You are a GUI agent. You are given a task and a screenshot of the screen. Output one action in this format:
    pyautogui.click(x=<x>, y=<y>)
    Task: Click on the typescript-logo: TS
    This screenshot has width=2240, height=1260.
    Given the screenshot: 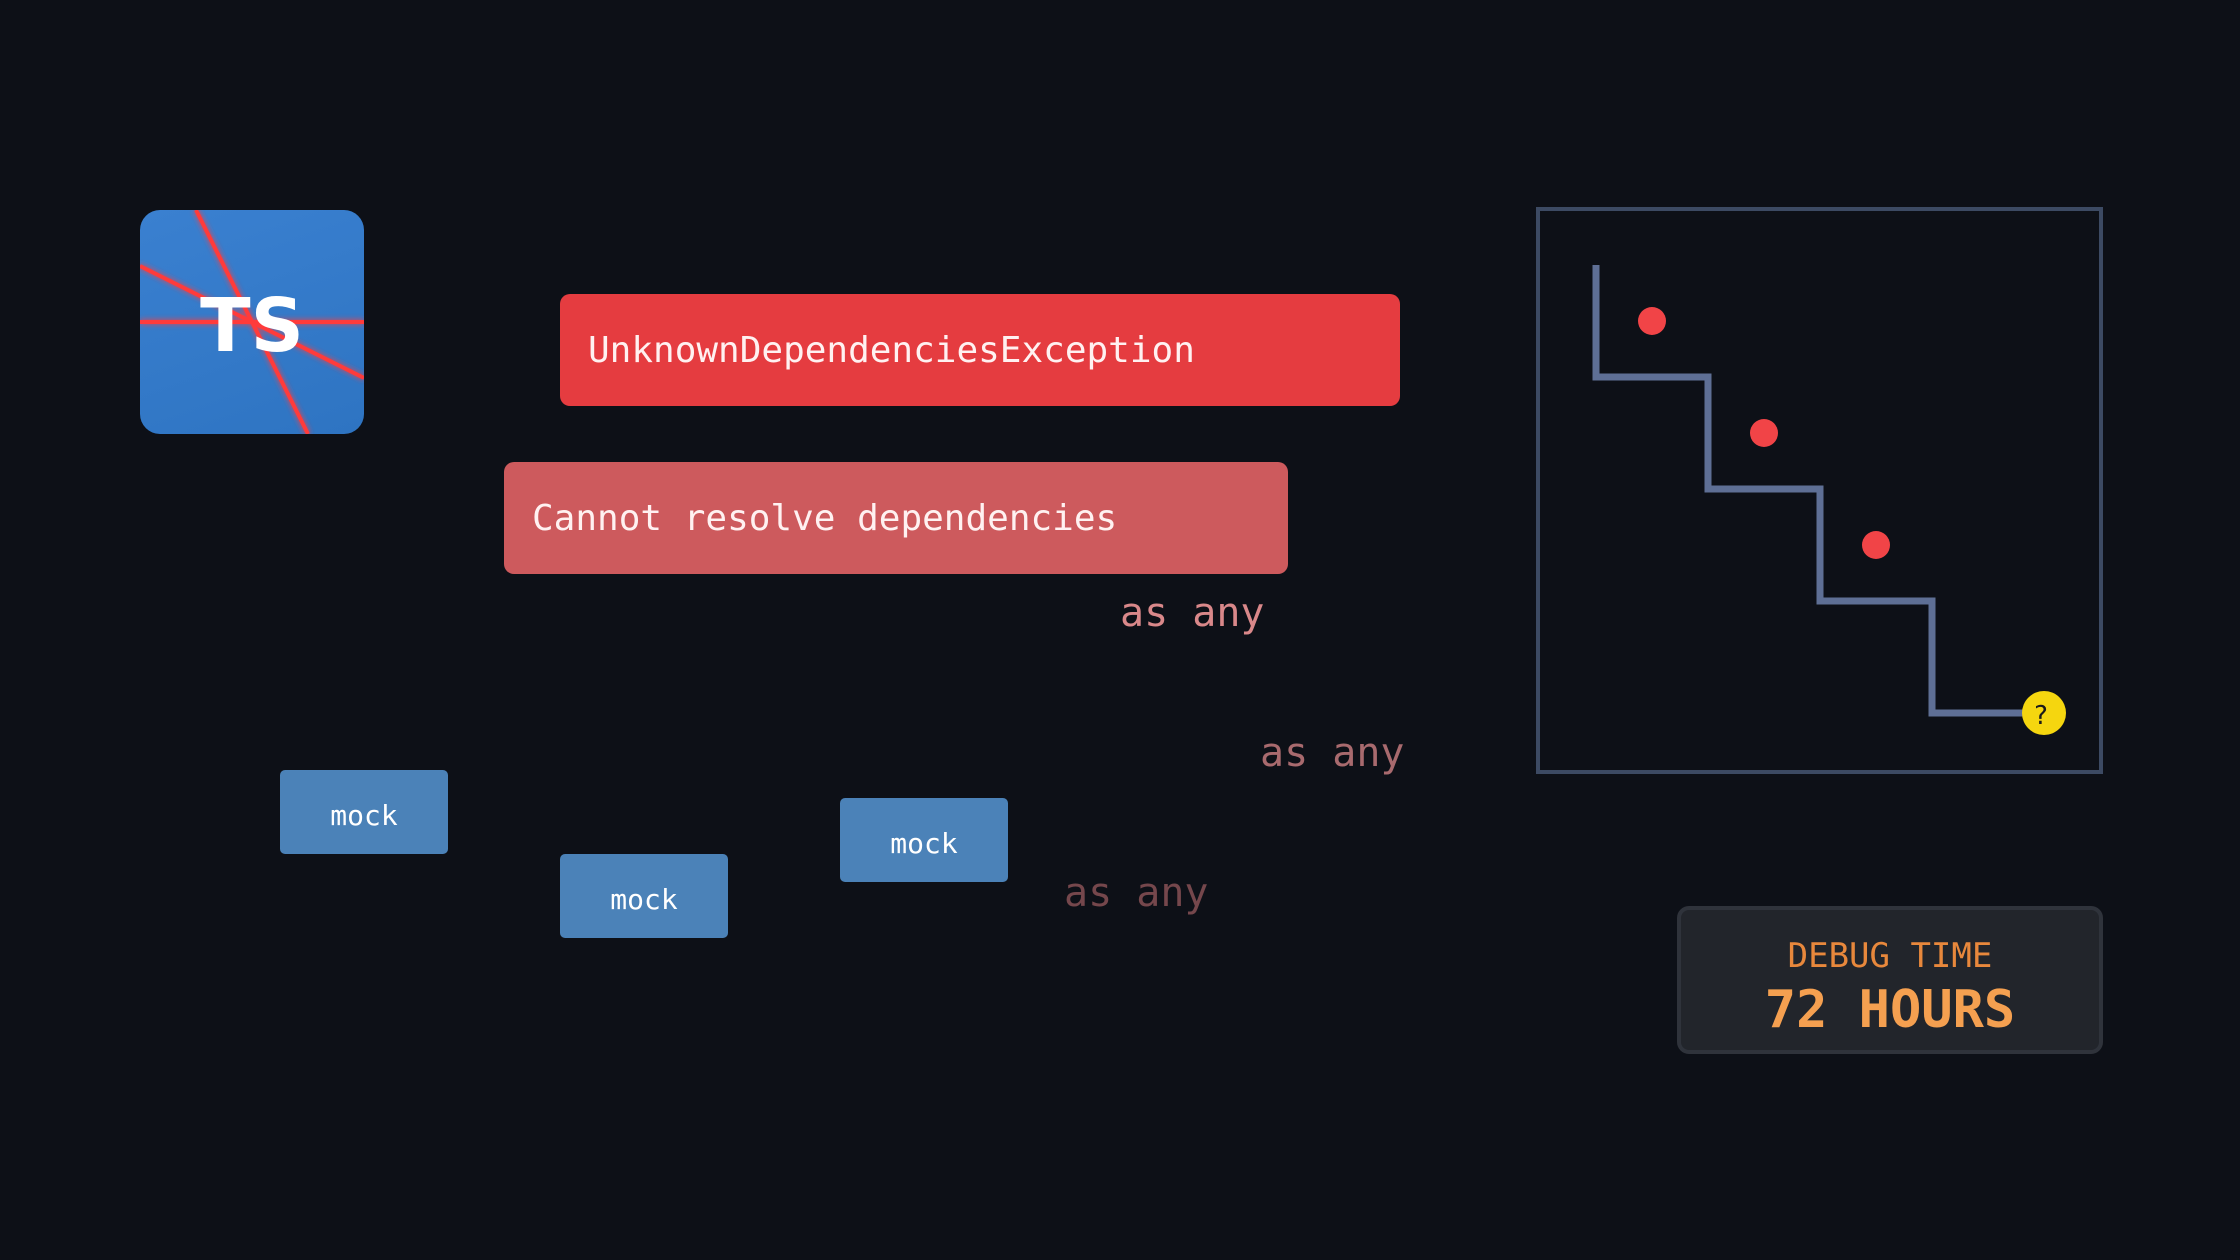 What is the action you would take?
    pyautogui.click(x=252, y=322)
    